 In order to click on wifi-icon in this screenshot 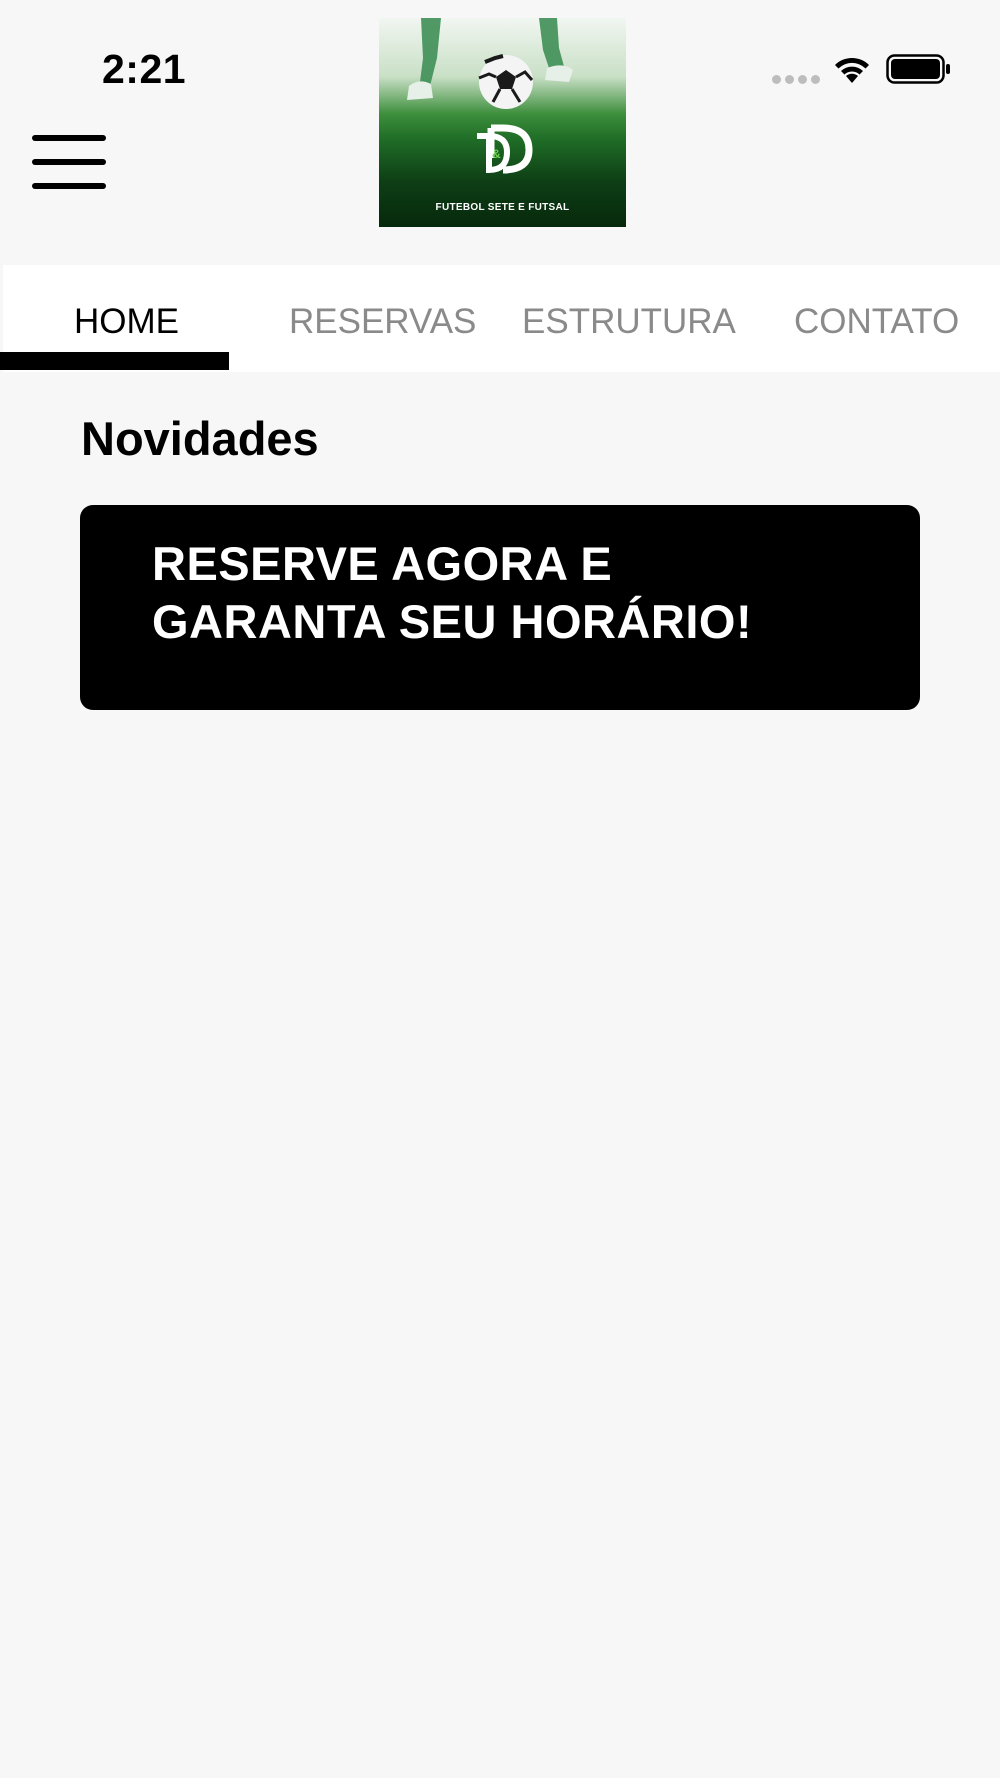, I will do `click(852, 70)`.